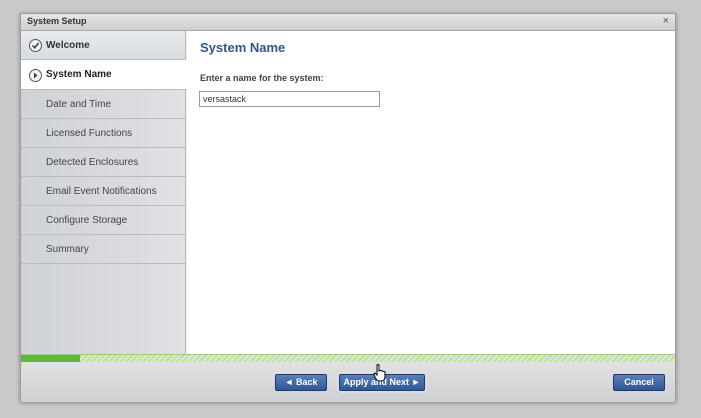 The image size is (701, 418). I want to click on sidebar-item-configure-storage: Configure Storage, so click(103, 220).